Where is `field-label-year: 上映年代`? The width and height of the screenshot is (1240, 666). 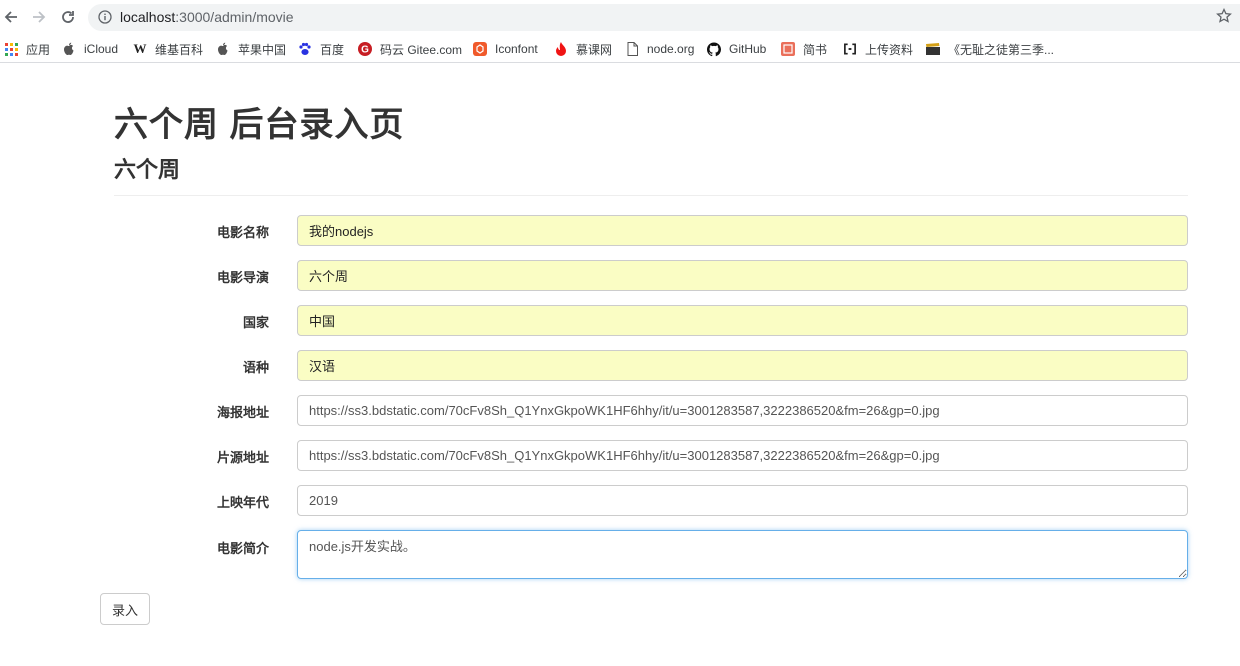 field-label-year: 上映年代 is located at coordinates (242, 502).